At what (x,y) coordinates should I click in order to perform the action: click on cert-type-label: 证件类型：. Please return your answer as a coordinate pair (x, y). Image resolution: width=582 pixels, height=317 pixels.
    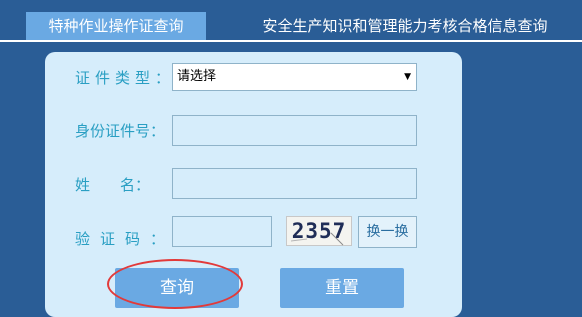
    Looking at the image, I should click on (125, 78).